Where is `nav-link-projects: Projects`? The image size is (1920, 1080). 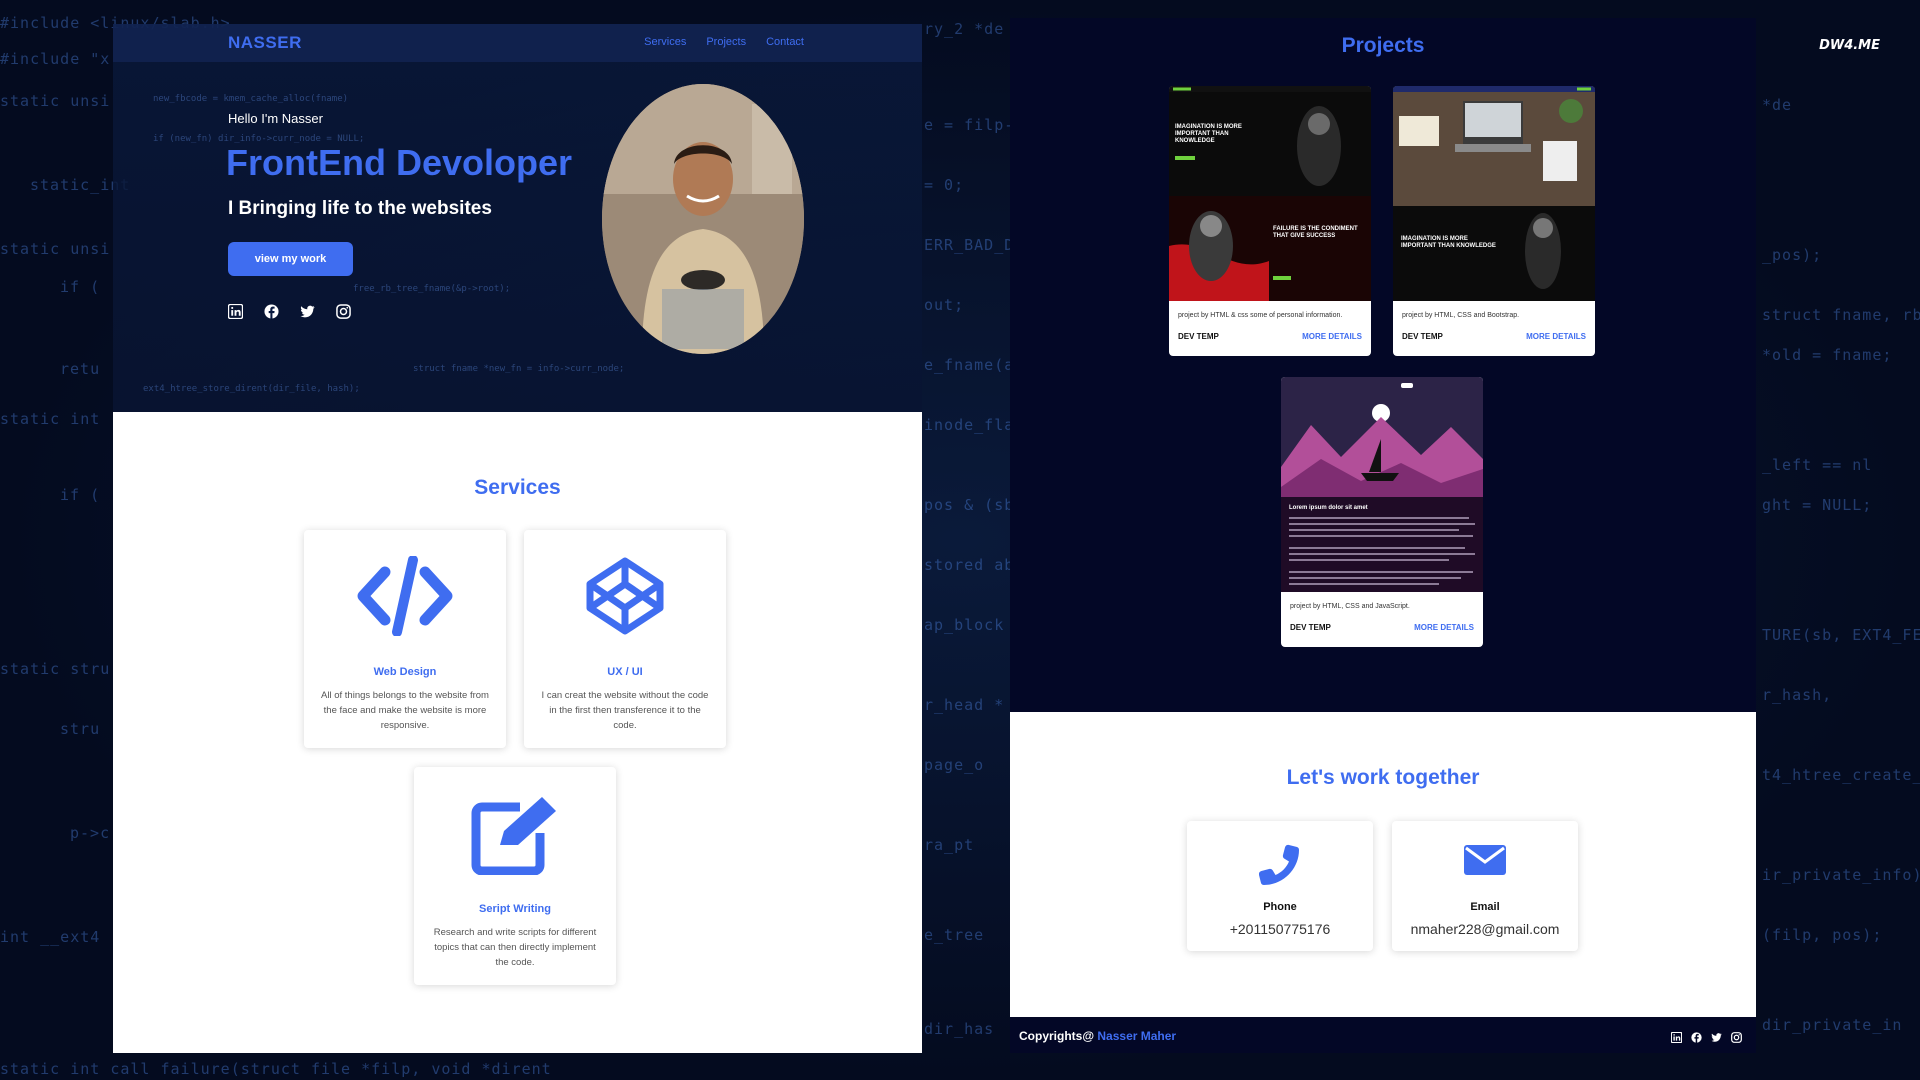
nav-link-projects: Projects is located at coordinates (726, 42).